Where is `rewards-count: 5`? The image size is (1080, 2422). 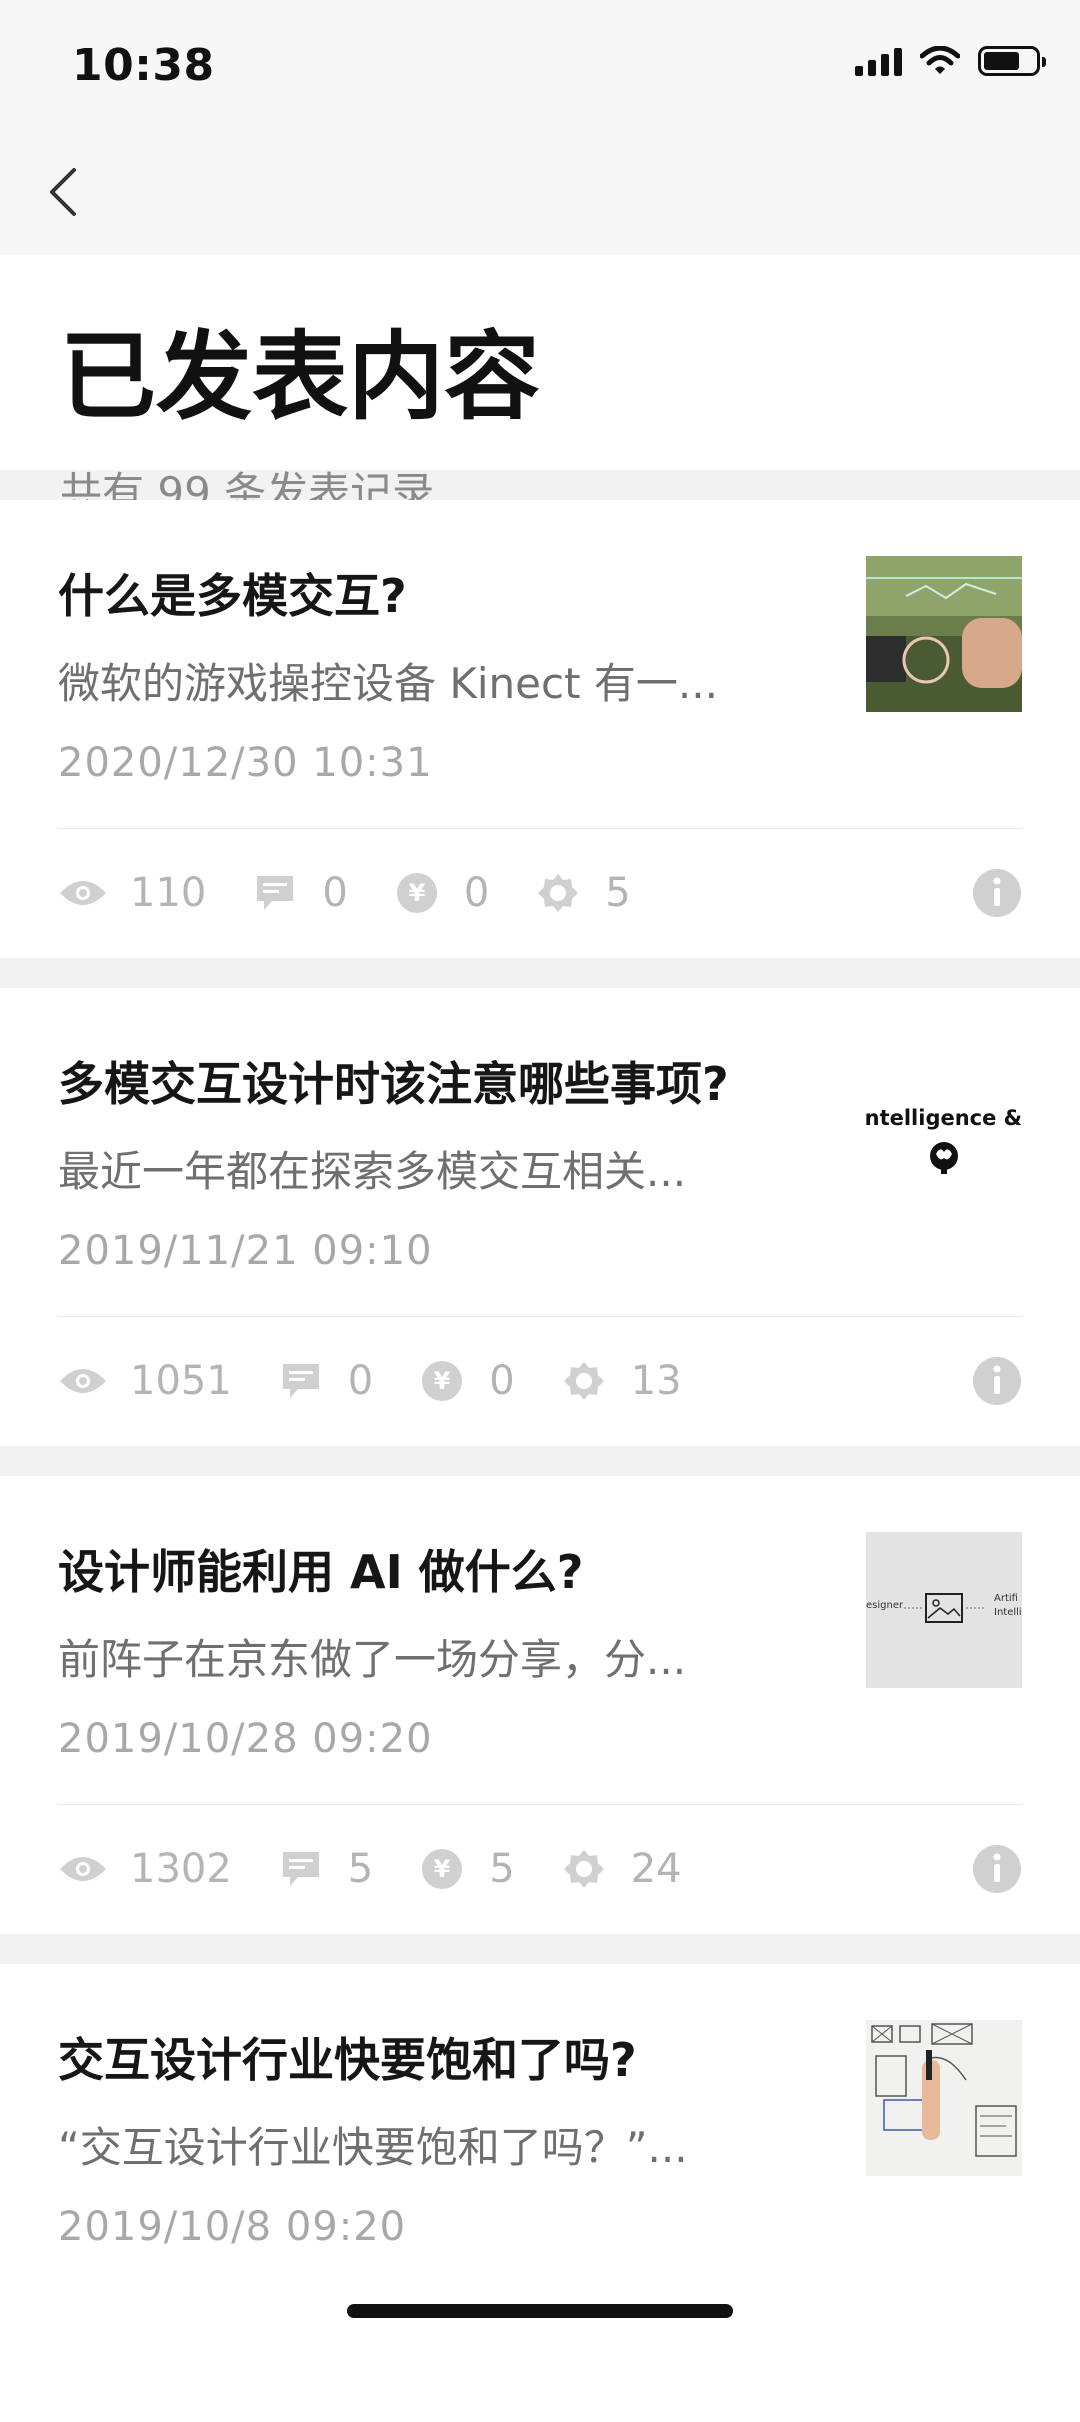
rewards-count: 5 is located at coordinates (502, 1869).